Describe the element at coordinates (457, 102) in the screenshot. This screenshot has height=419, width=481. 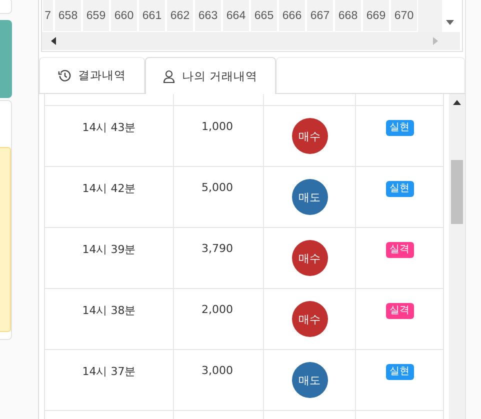
I see `scroll-up-icon` at that location.